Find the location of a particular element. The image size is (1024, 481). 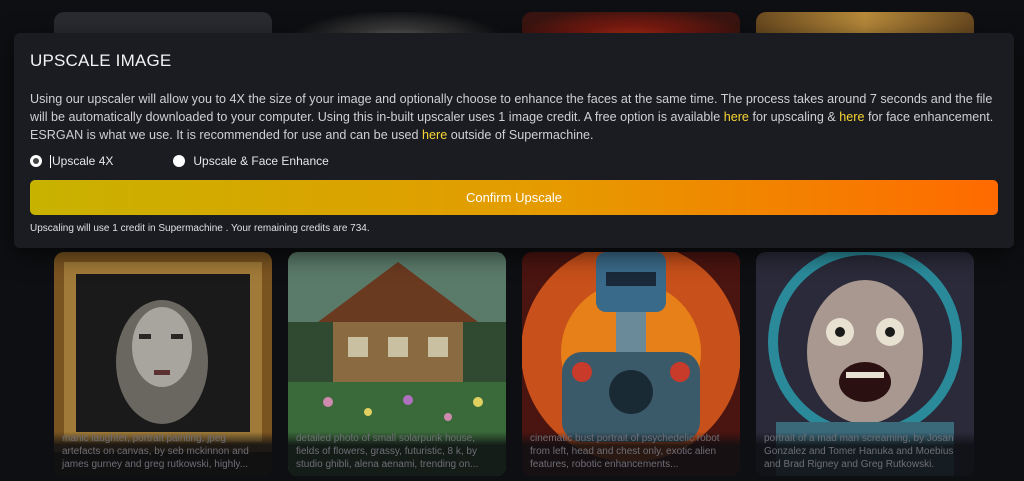

option-upscale-4x: Upscale 4X is located at coordinates (71, 161).